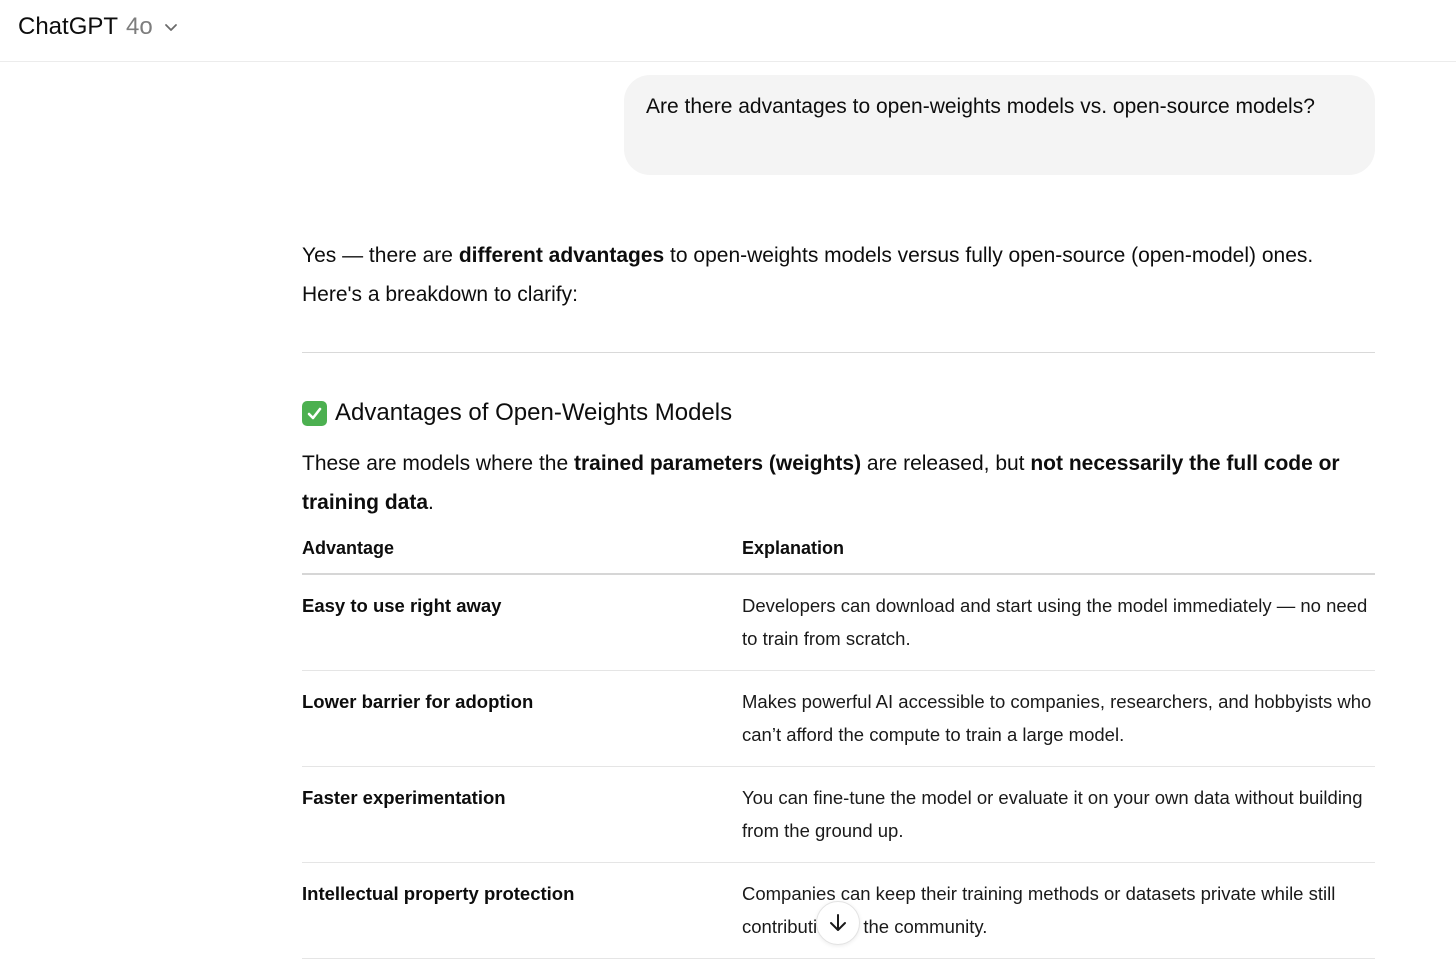 The height and width of the screenshot is (963, 1456). Describe the element at coordinates (314, 413) in the screenshot. I see `check-mark-button-icon` at that location.